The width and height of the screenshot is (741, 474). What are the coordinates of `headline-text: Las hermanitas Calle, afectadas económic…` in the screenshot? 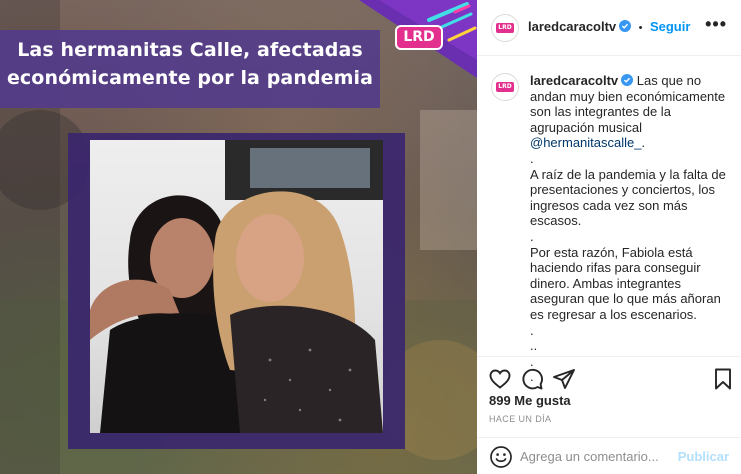 It's located at (190, 64).